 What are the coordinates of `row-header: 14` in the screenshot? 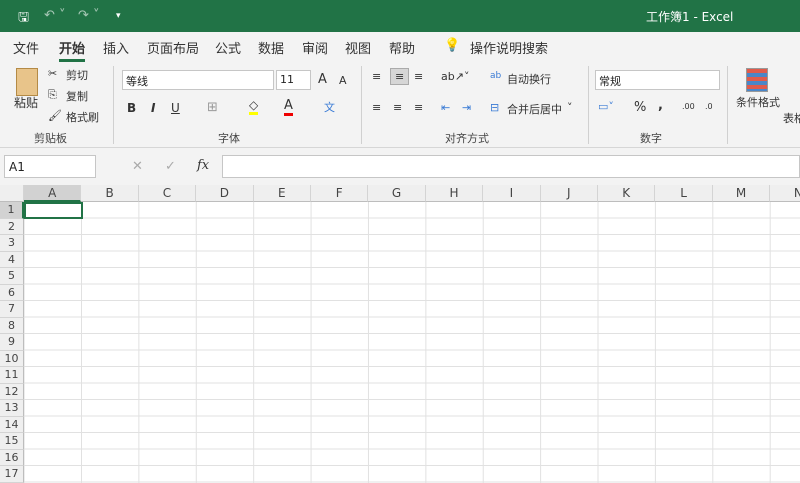 It's located at (12, 424).